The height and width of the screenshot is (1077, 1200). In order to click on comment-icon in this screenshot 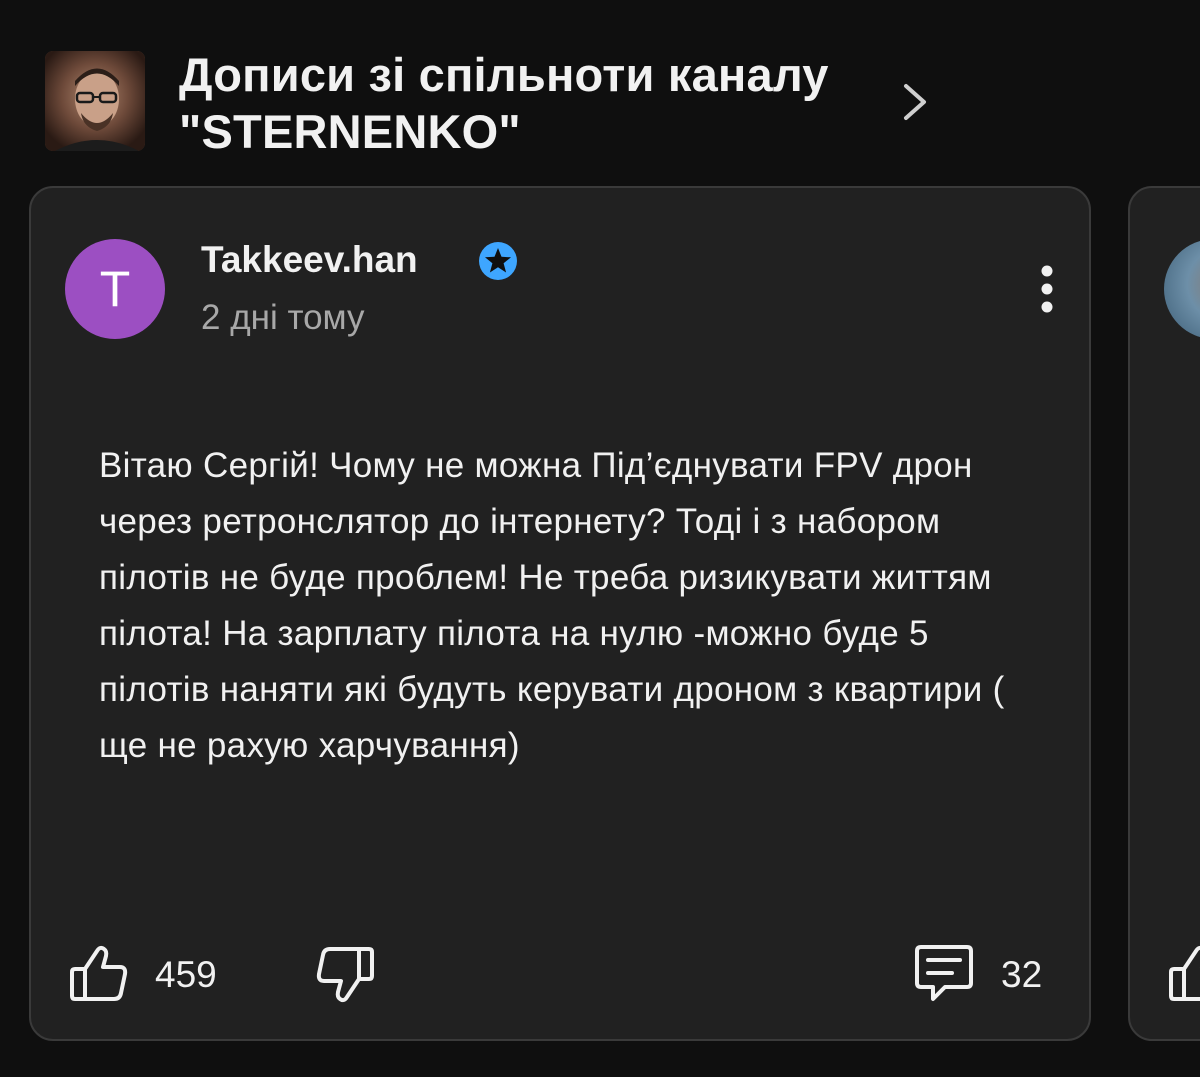, I will do `click(944, 974)`.